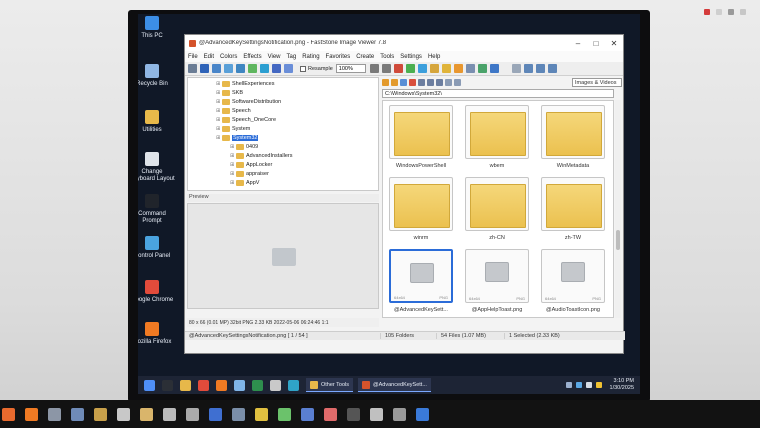 The height and width of the screenshot is (428, 760). I want to click on tree-item: ⊞ Speech, so click(233, 111).